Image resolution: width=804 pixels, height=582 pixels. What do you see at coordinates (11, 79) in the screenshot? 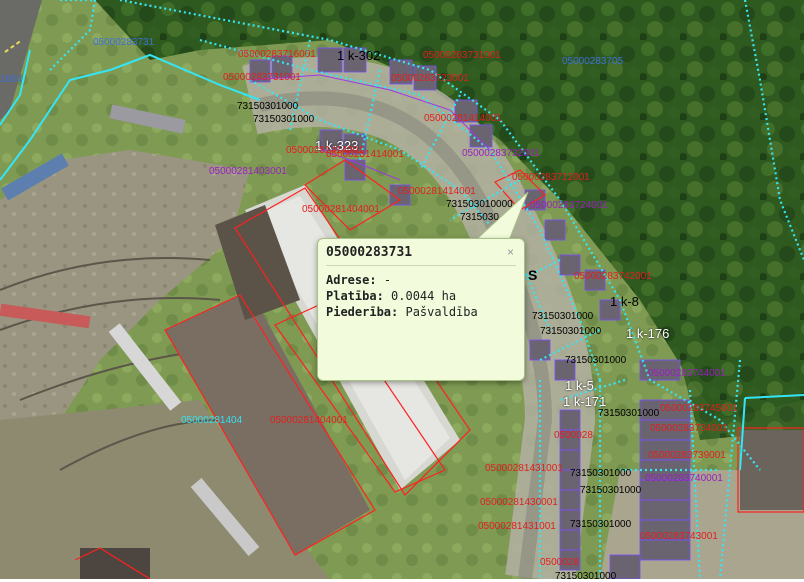
I see `parcel-label: 1604` at bounding box center [11, 79].